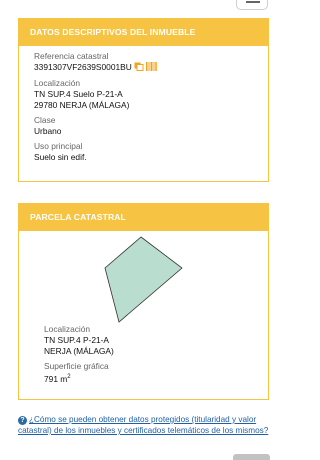  What do you see at coordinates (58, 146) in the screenshot?
I see `uso-label: Uso principal` at bounding box center [58, 146].